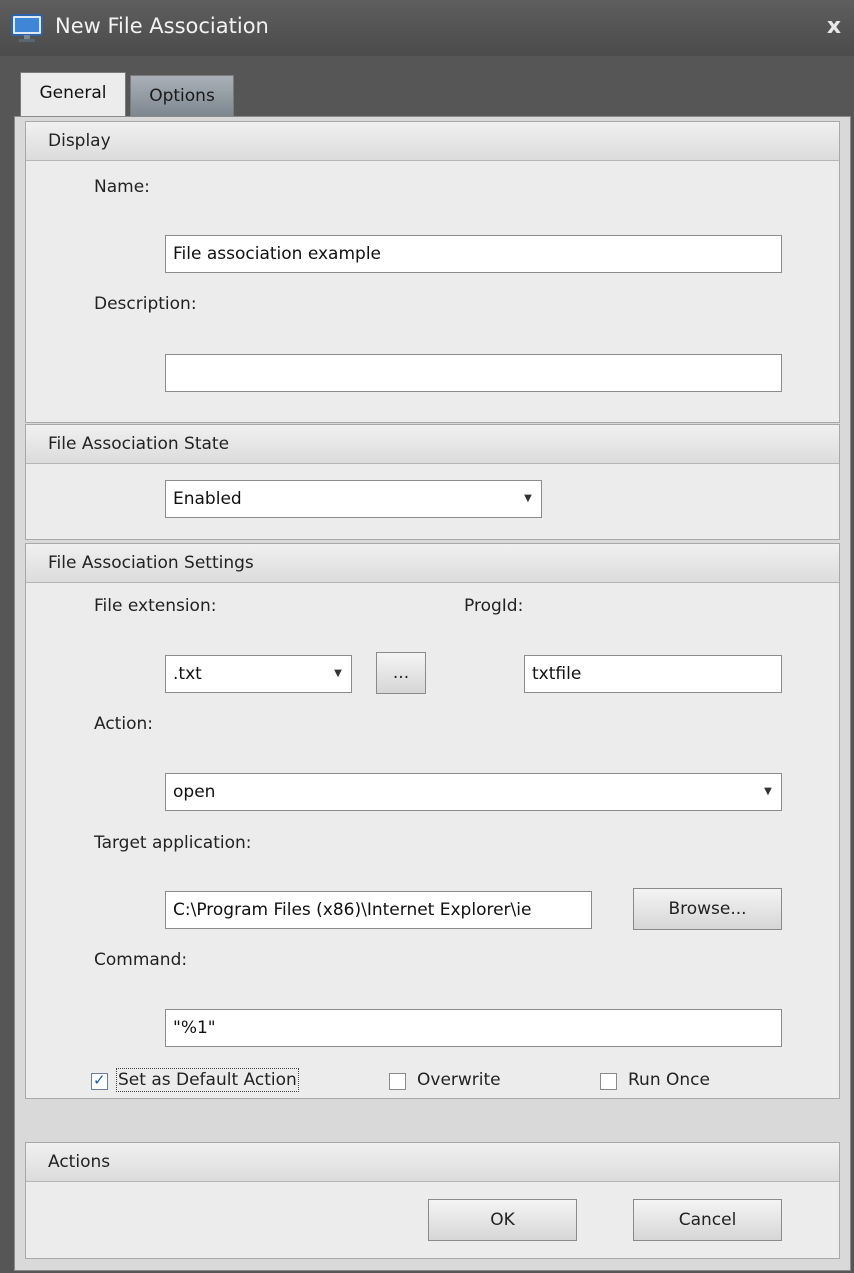 This screenshot has width=854, height=1273. What do you see at coordinates (432, 1162) in the screenshot?
I see `actions-header: Actions` at bounding box center [432, 1162].